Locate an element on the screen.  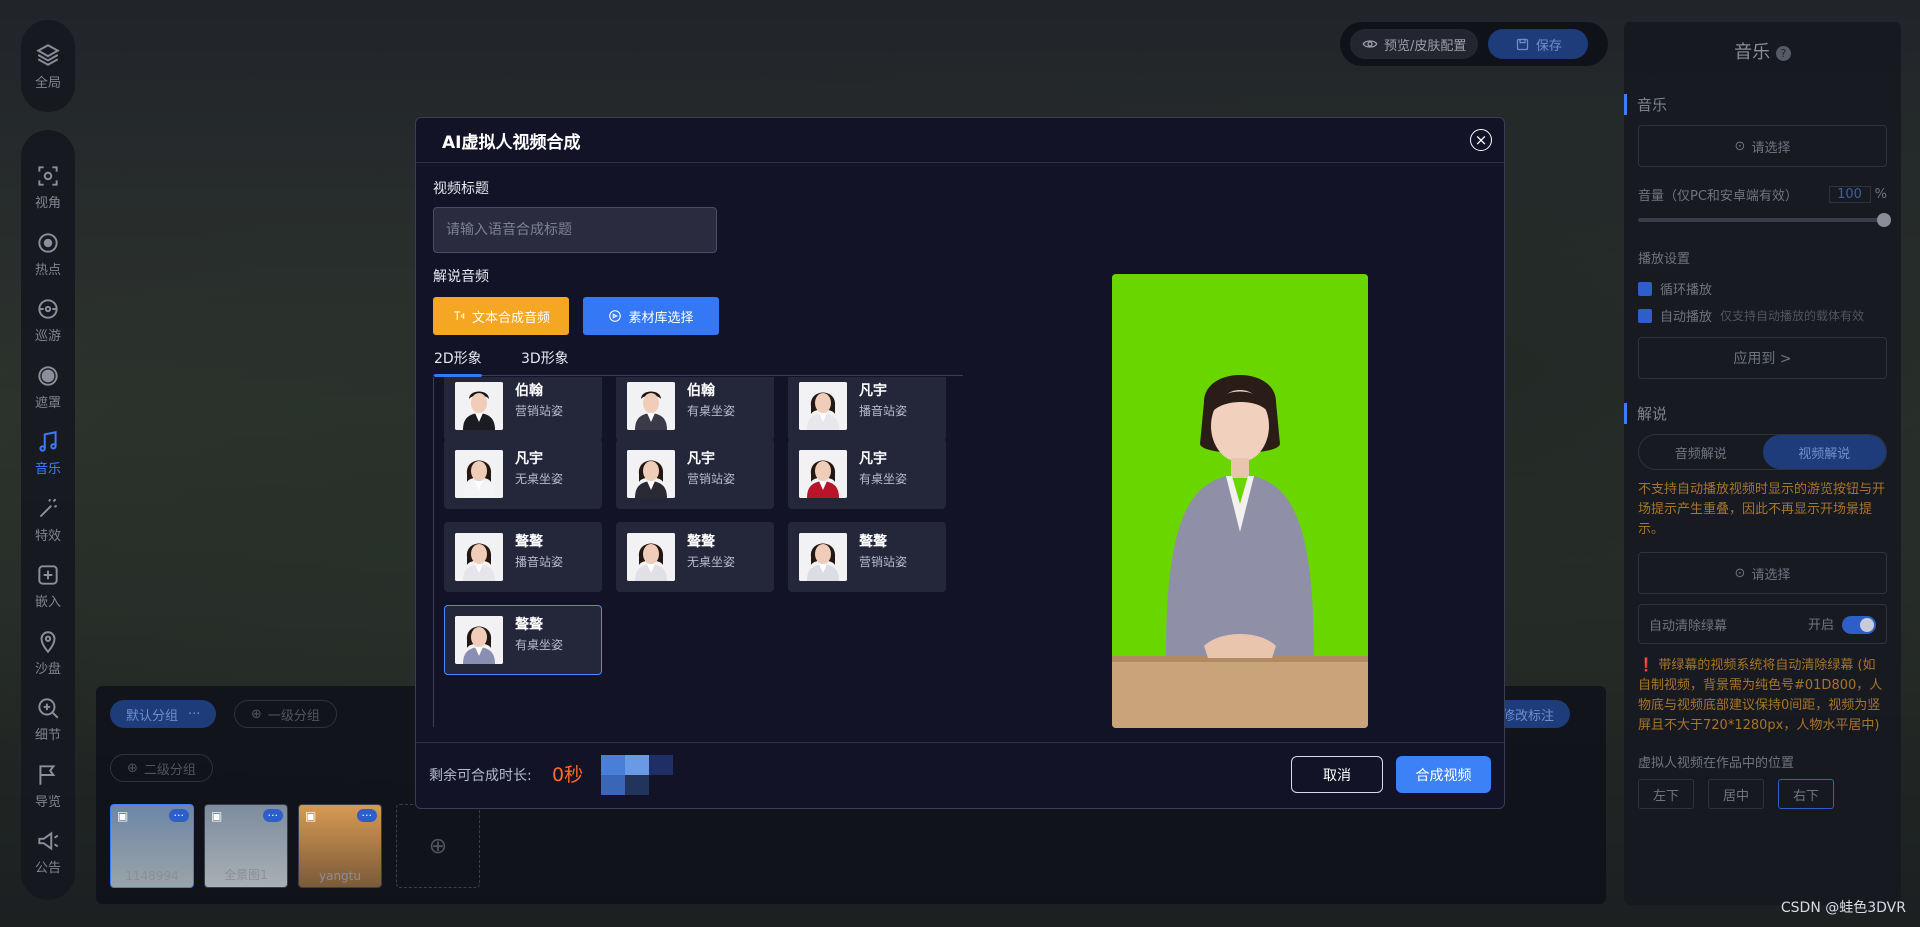
position-right-bottom: 右下 is located at coordinates (1806, 794).